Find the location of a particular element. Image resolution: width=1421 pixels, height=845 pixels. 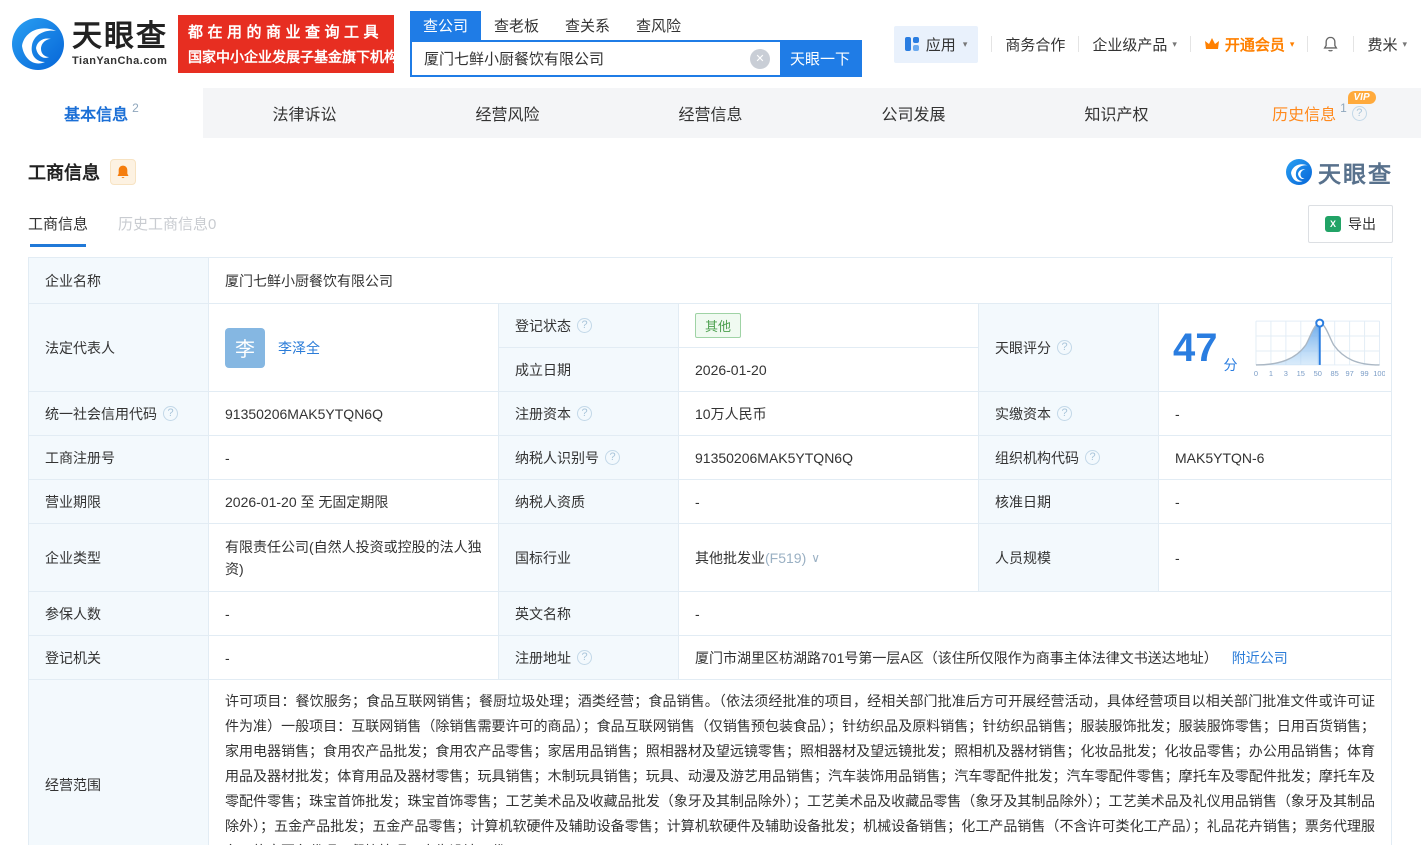

company-type-value: 有限责任公司(自然人投资或控股的法人独资) is located at coordinates (354, 558).